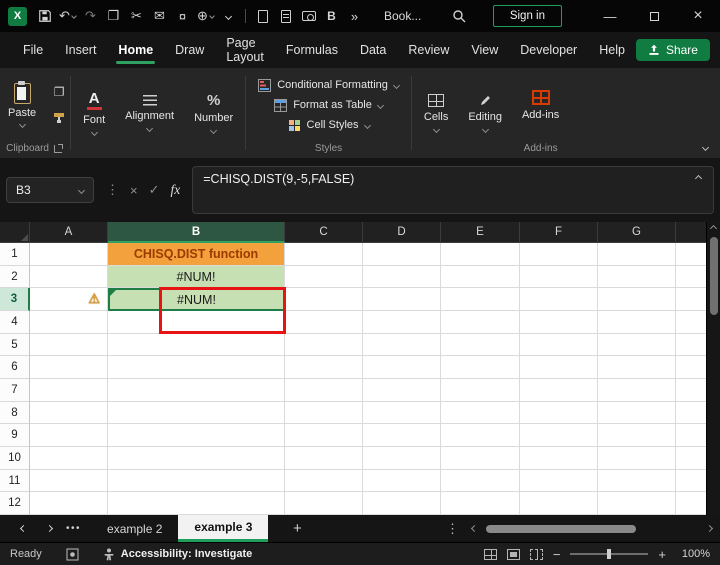 This screenshot has height=565, width=720. Describe the element at coordinates (189, 50) in the screenshot. I see `menu-draw: Draw` at that location.